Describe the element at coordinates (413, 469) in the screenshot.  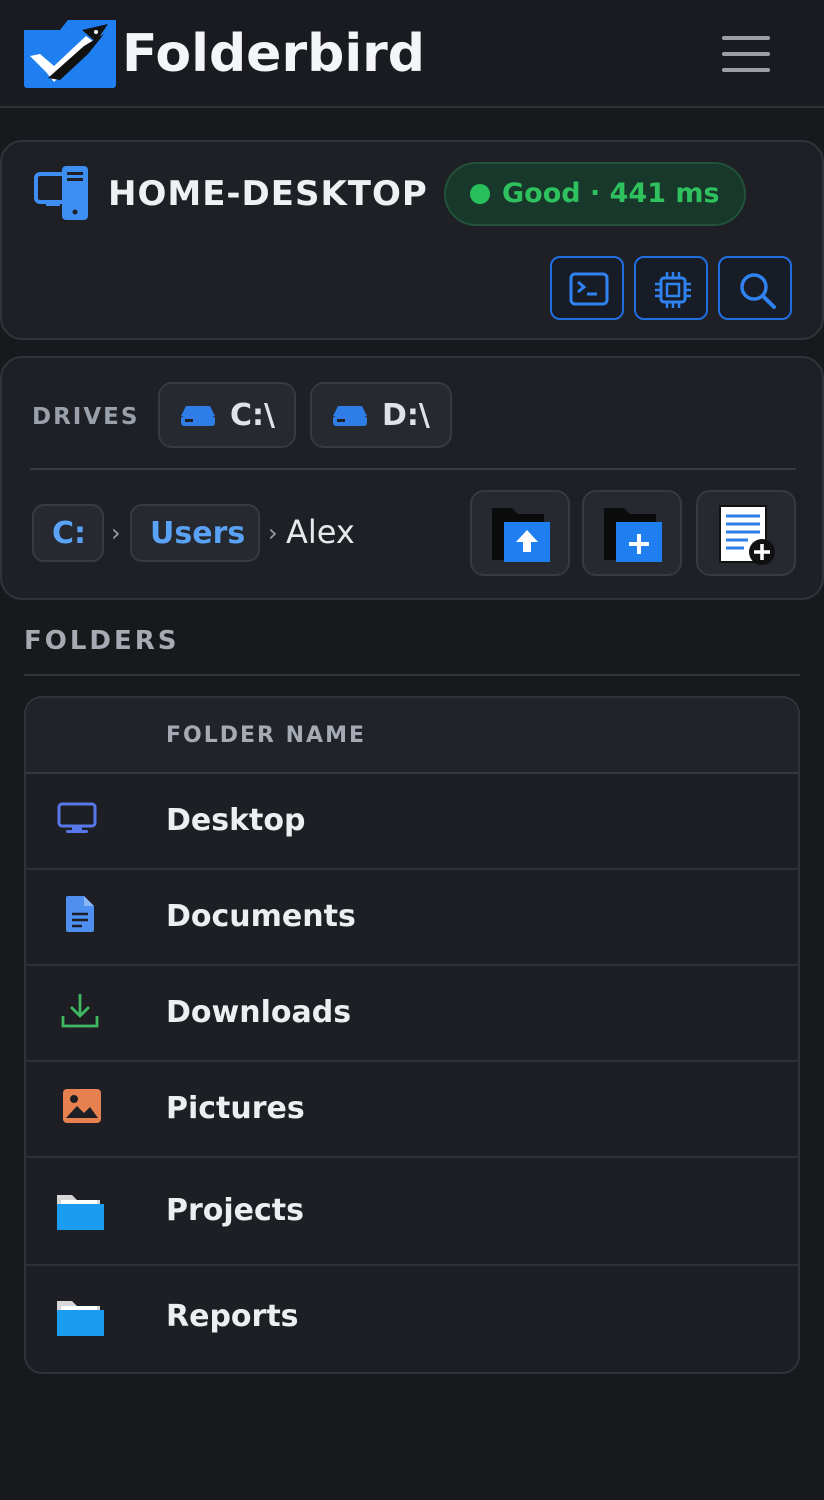
I see `divider` at that location.